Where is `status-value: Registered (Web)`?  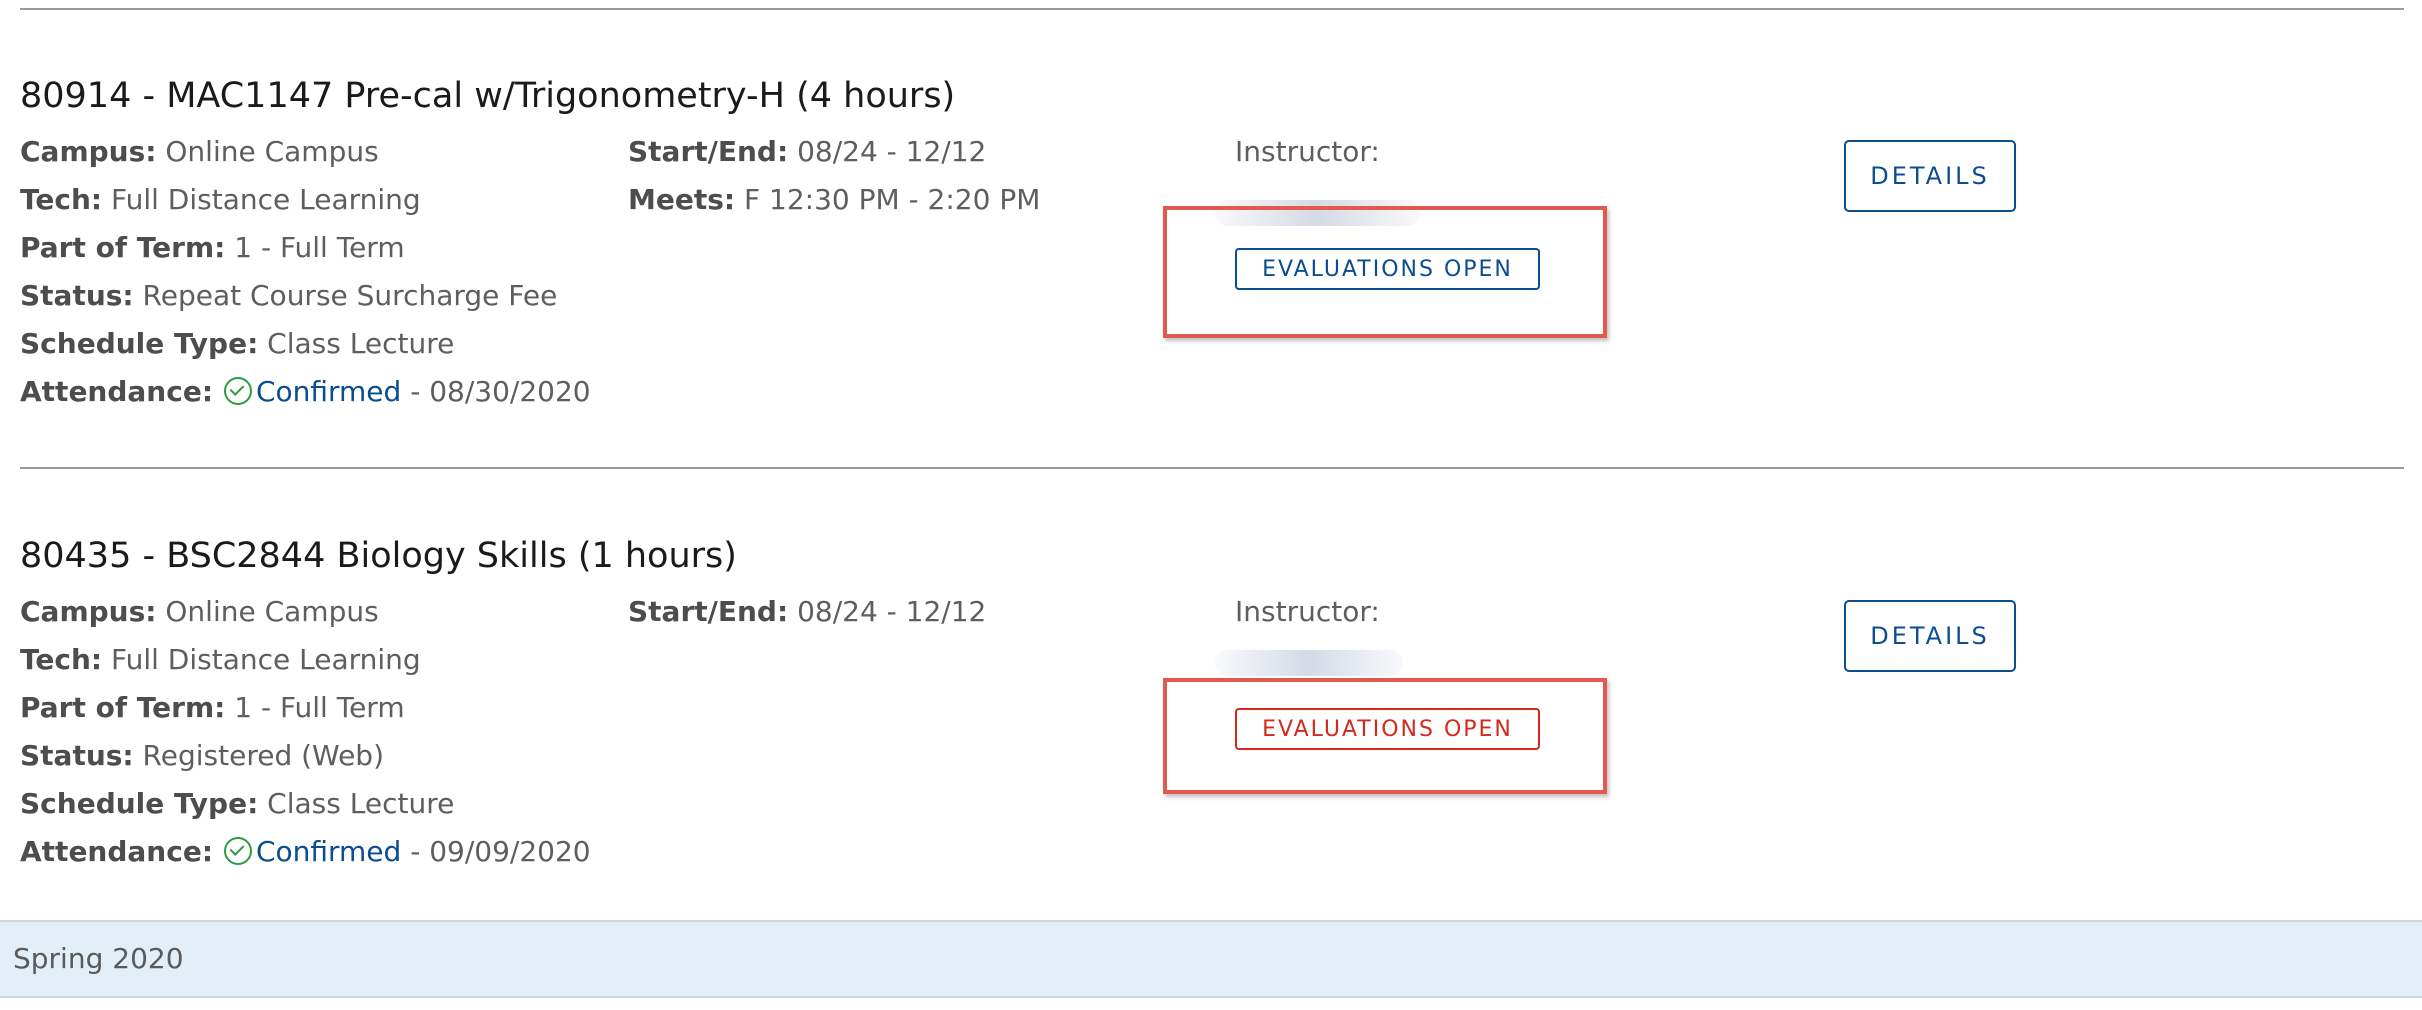
status-value: Registered (Web) is located at coordinates (263, 755).